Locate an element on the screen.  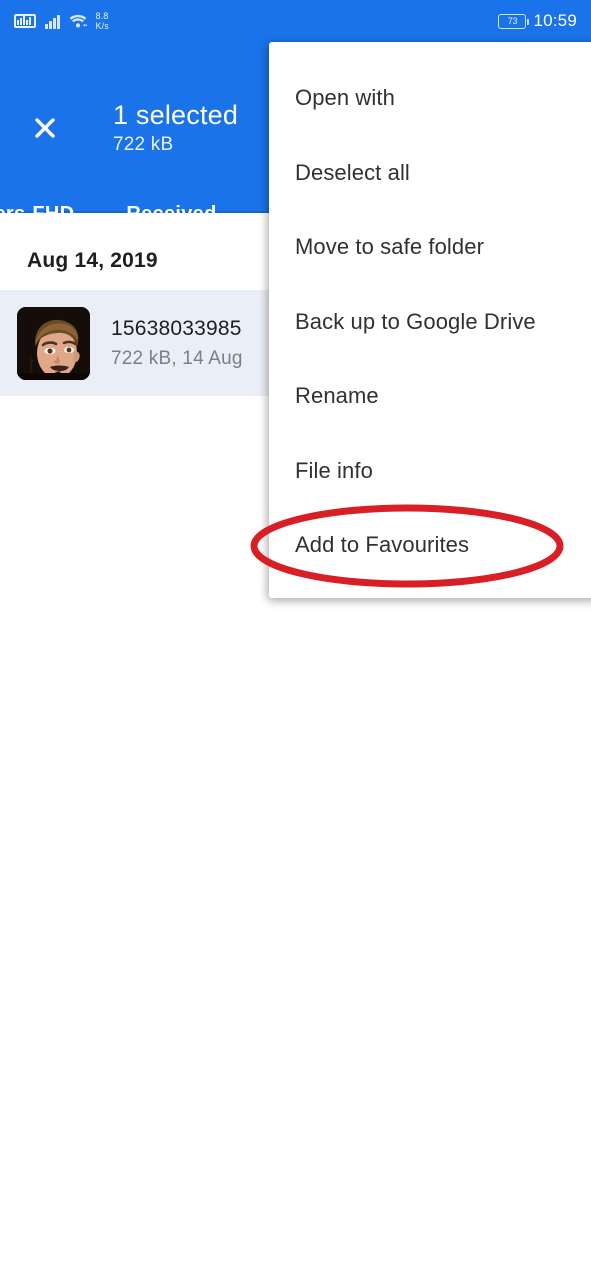
close-icon is located at coordinates (45, 128).